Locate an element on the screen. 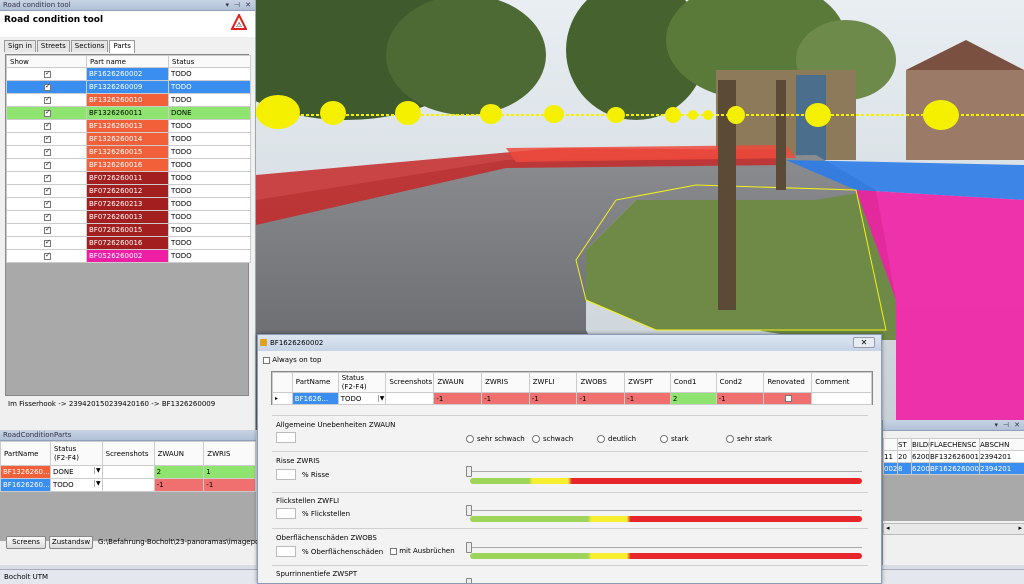 Image resolution: width=1024 pixels, height=584 pixels. tab-parts: Parts is located at coordinates (122, 46).